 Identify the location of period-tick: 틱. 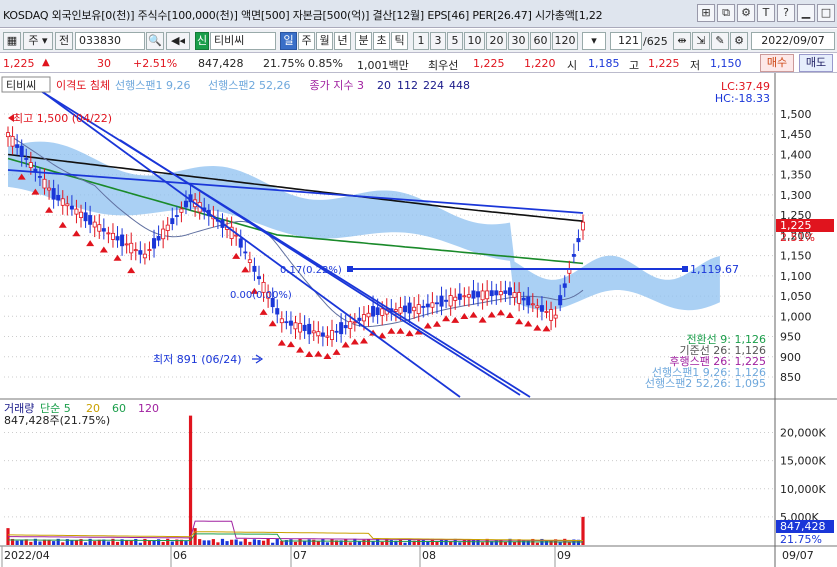
(399, 41).